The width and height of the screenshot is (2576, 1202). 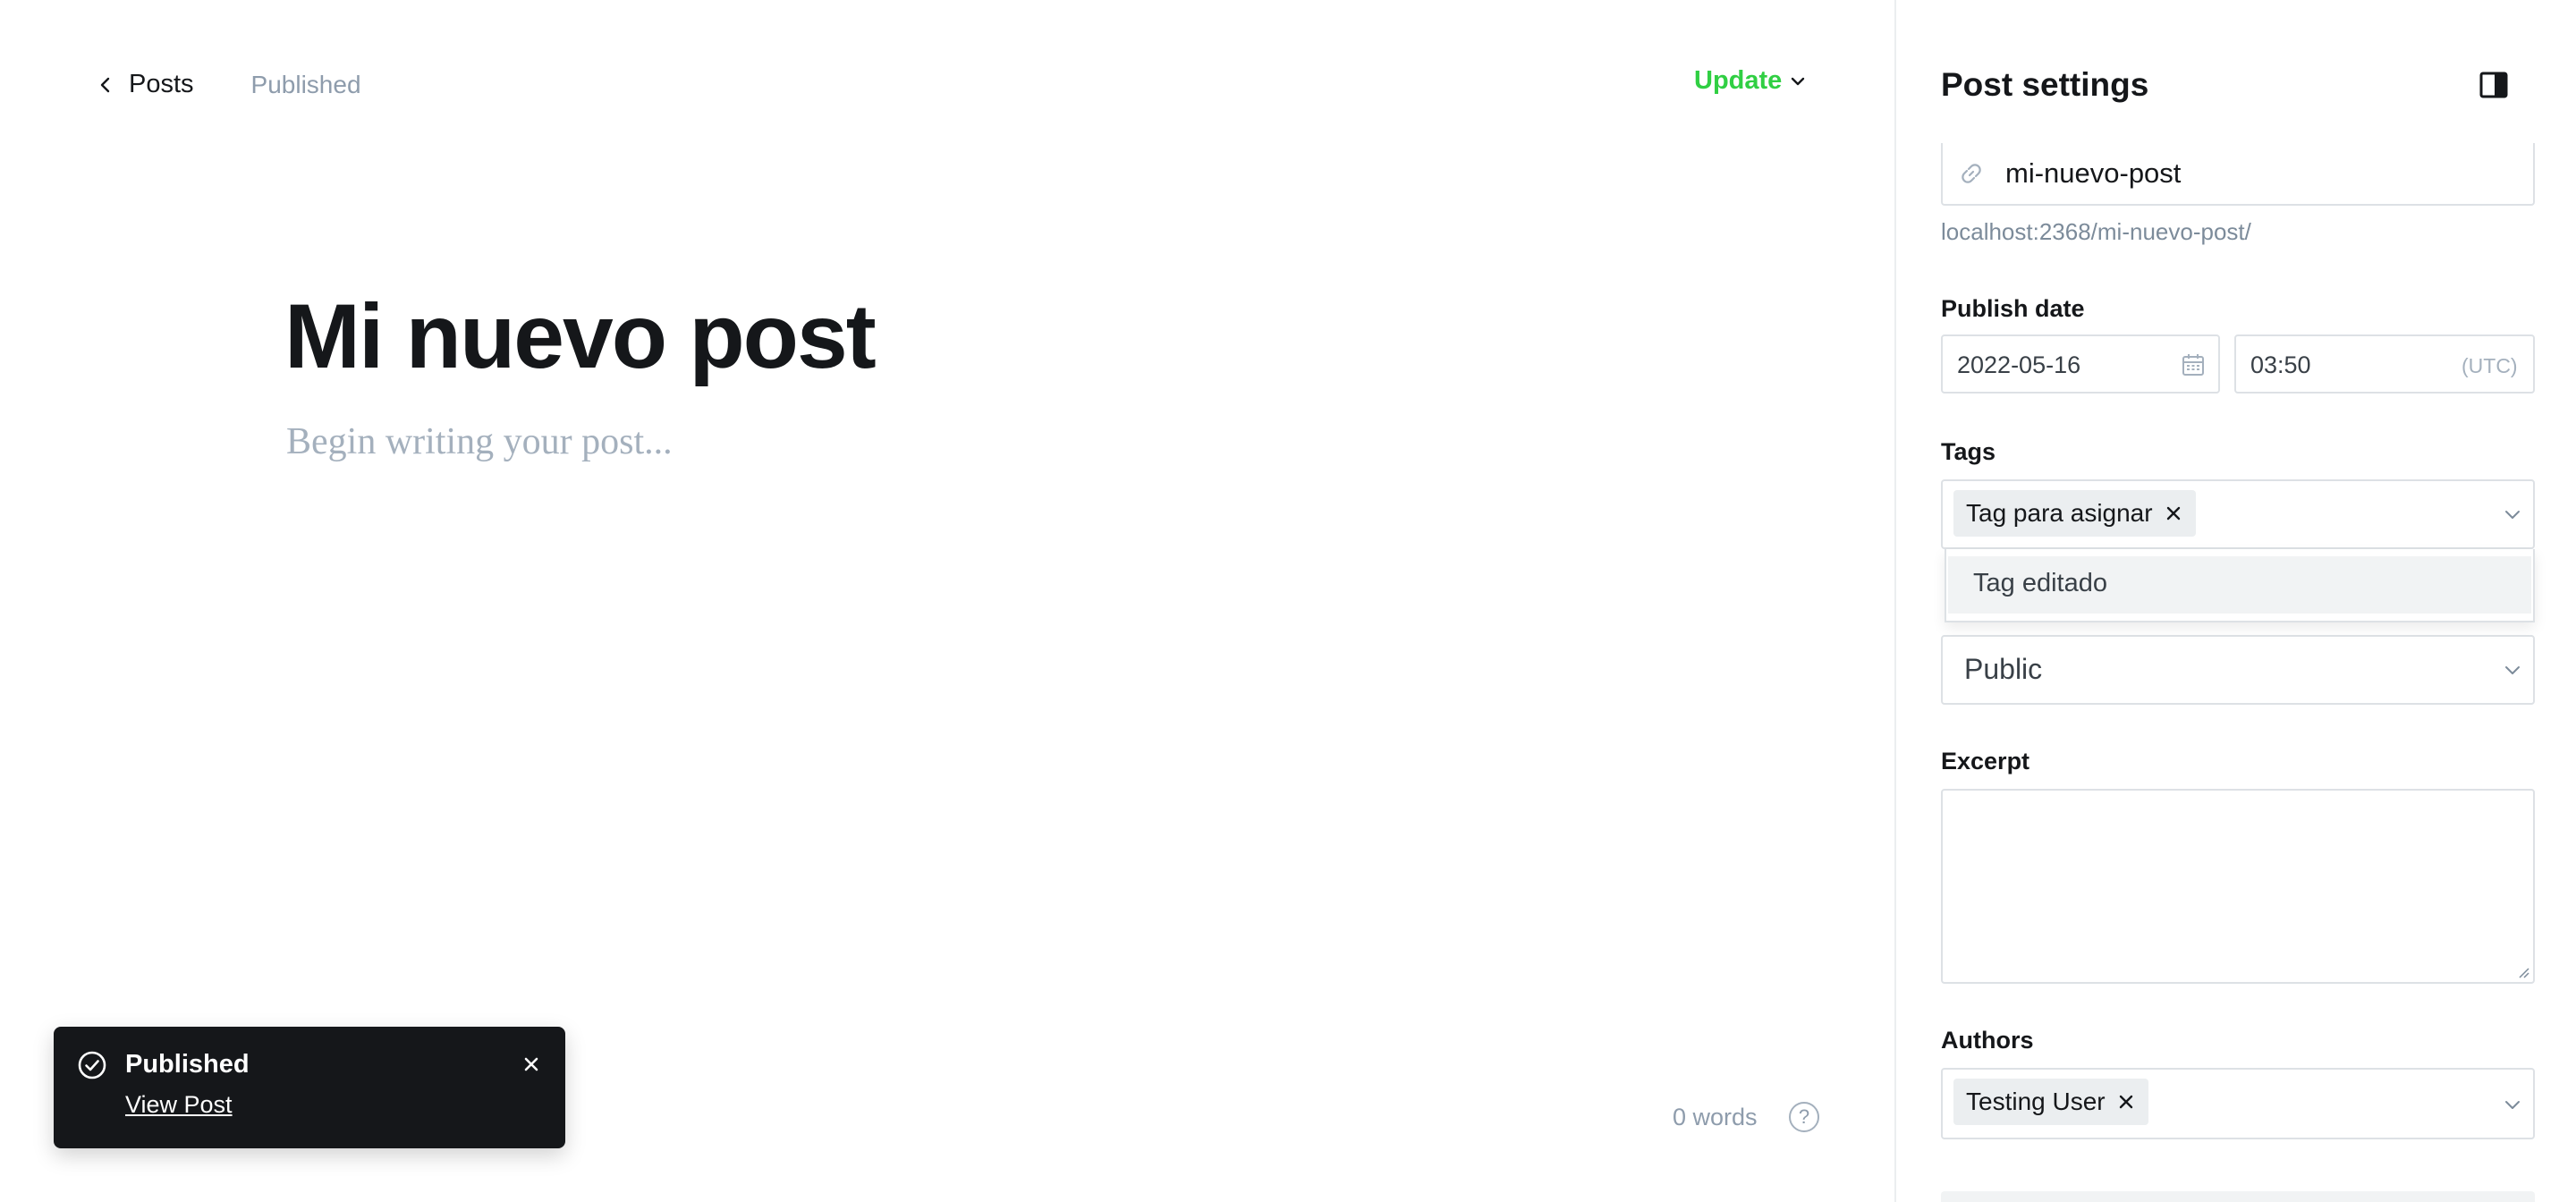 I want to click on author-token-label: Testing User, so click(x=2036, y=1101).